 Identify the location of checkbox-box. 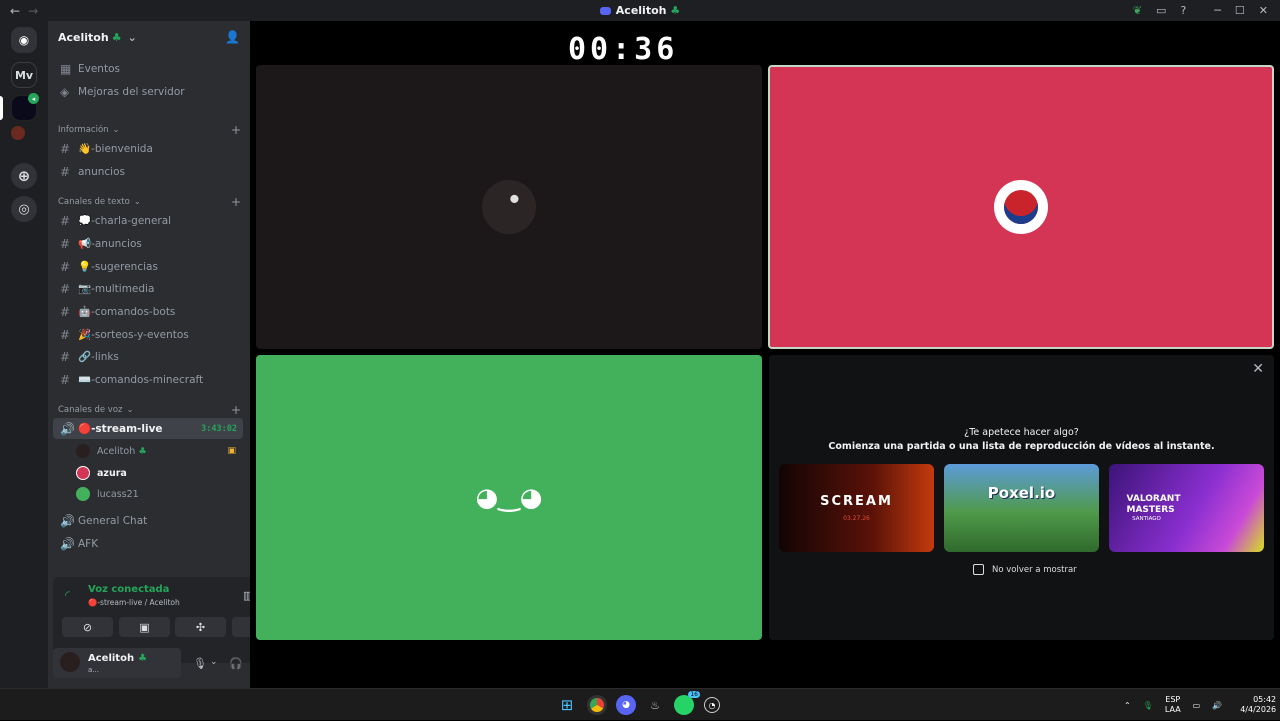
(978, 569).